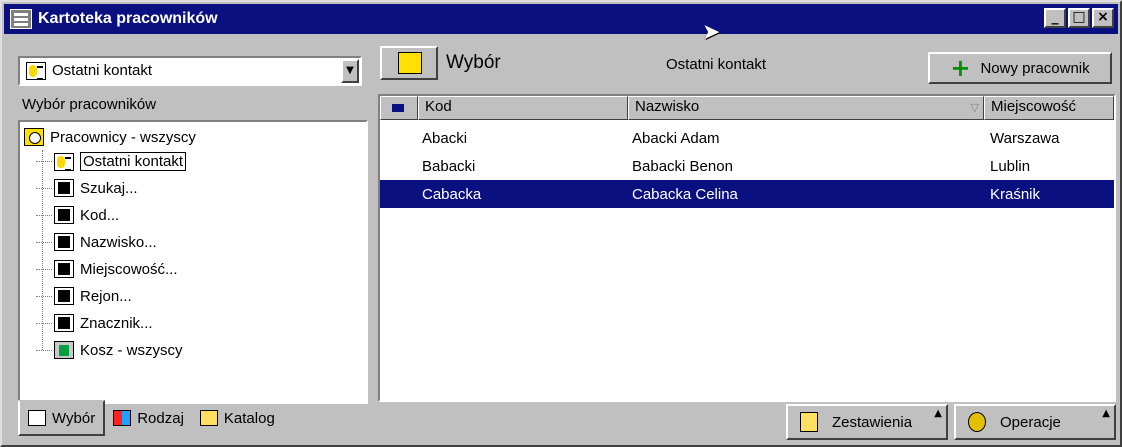 Image resolution: width=1122 pixels, height=447 pixels. I want to click on gear-icon, so click(977, 422).